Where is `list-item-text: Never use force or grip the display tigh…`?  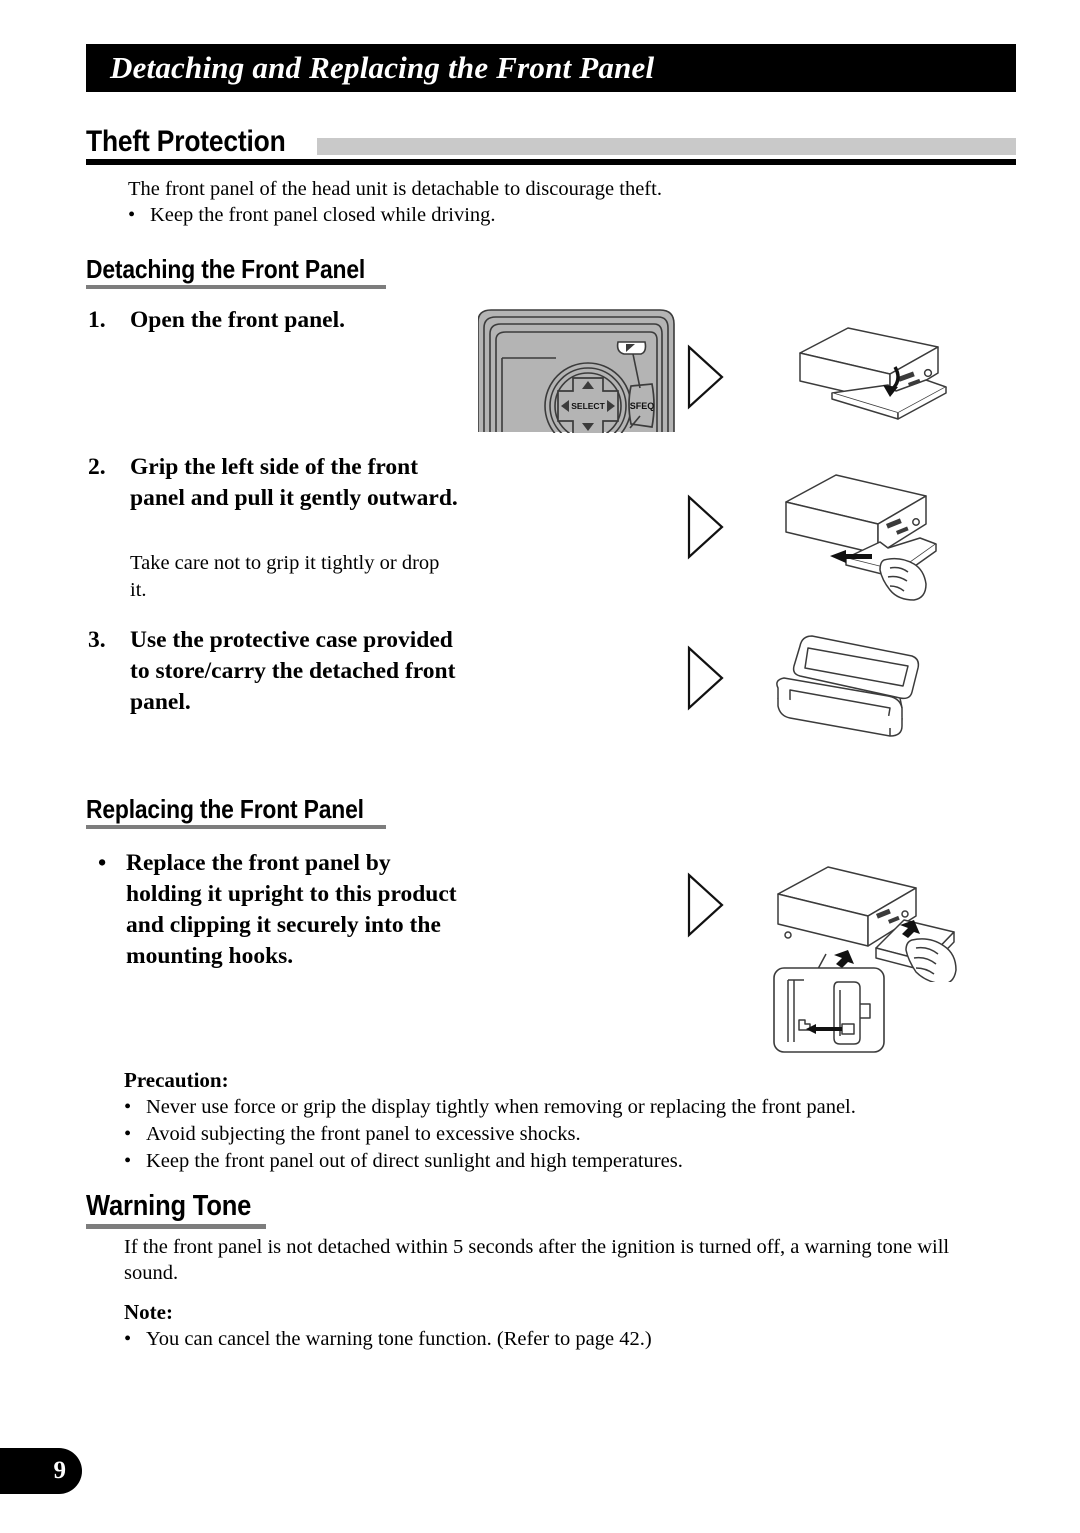
list-item-text: Never use force or grip the display tigh… is located at coordinates (501, 1107).